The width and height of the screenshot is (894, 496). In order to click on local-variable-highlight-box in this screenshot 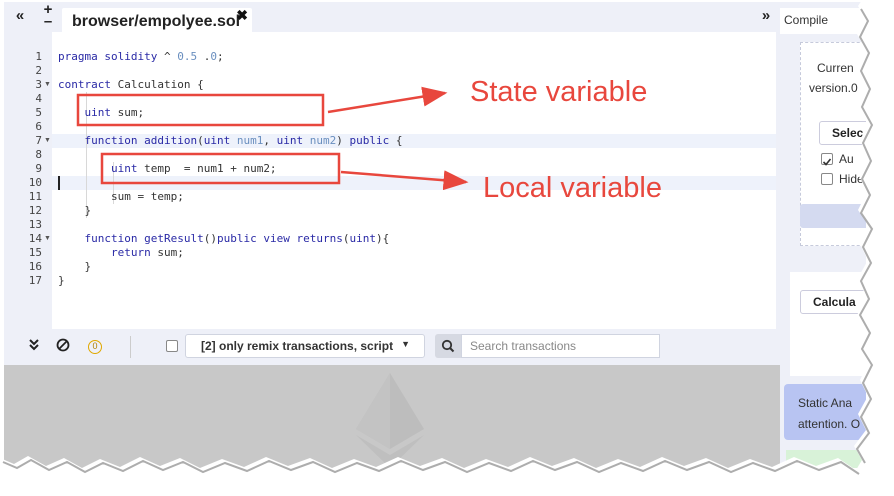, I will do `click(220, 168)`.